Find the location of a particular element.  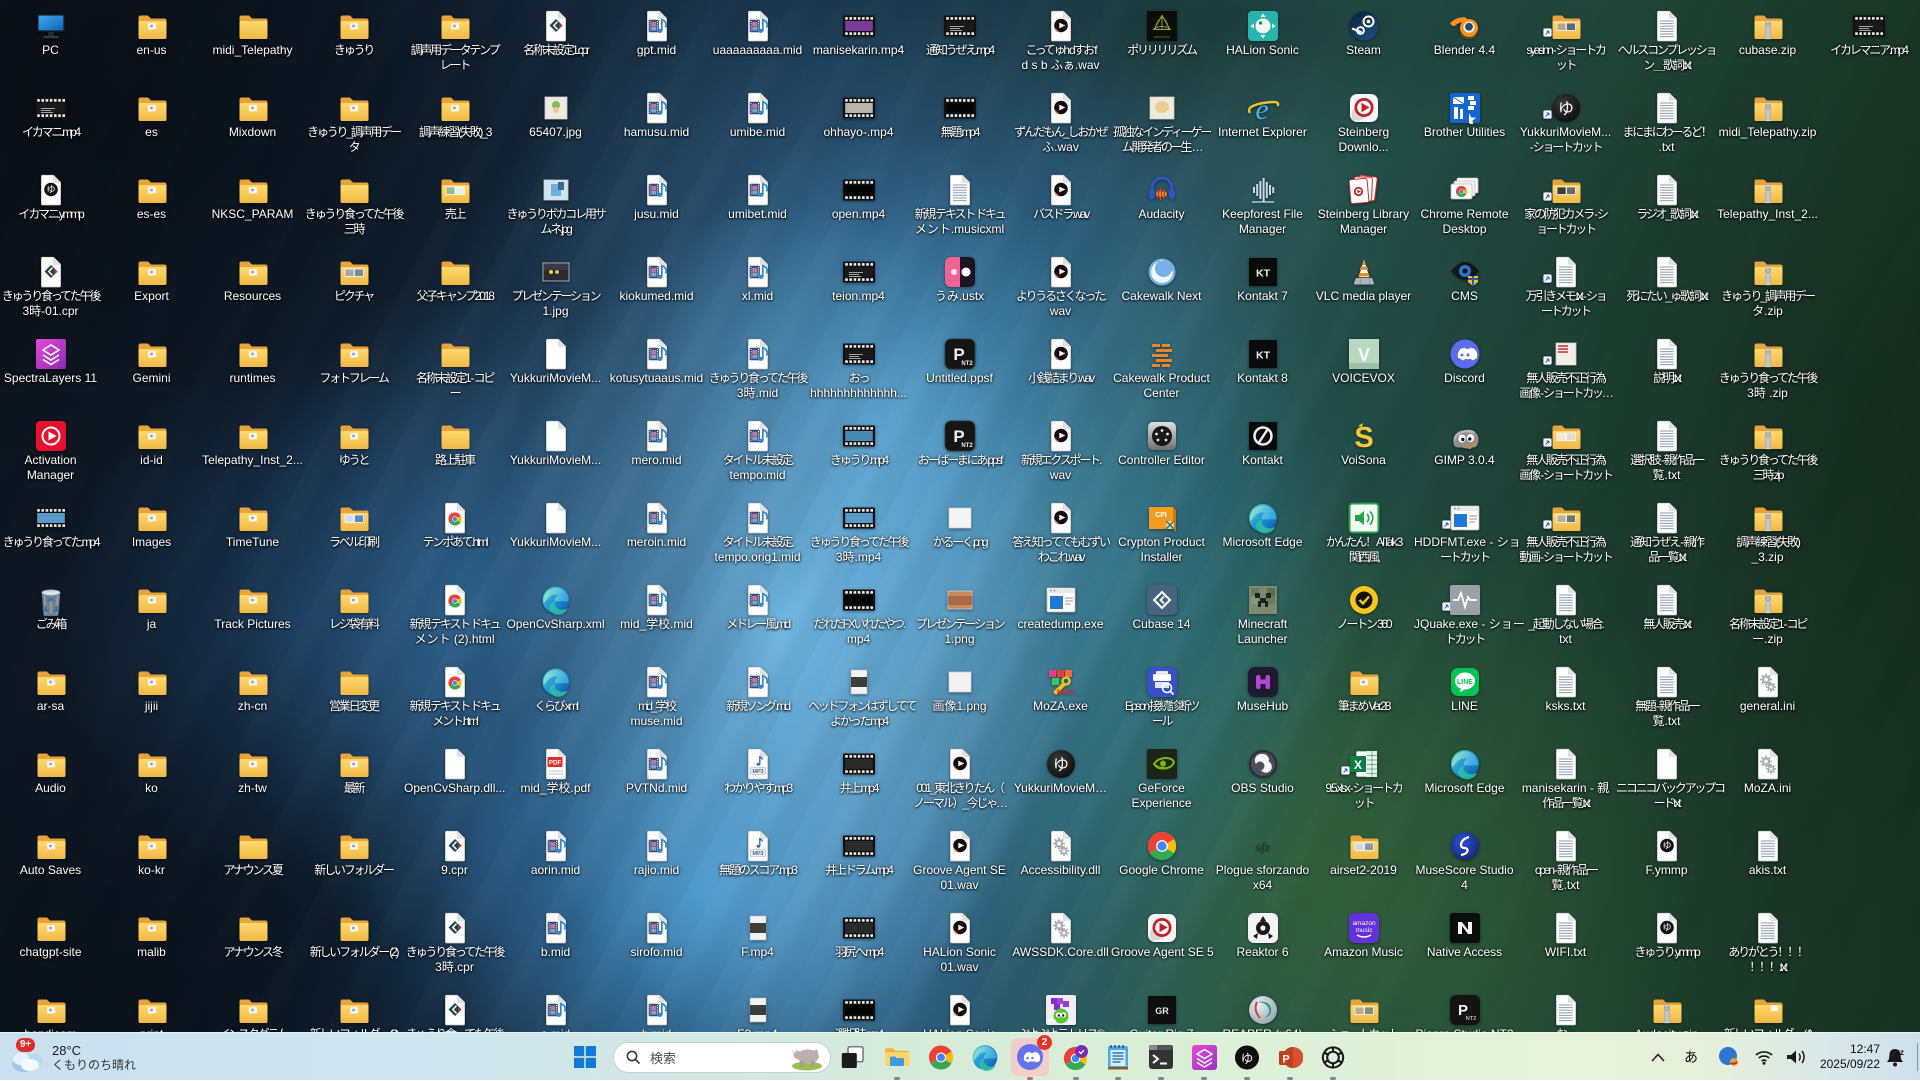

svg-text: PDF is located at coordinates (554, 763).